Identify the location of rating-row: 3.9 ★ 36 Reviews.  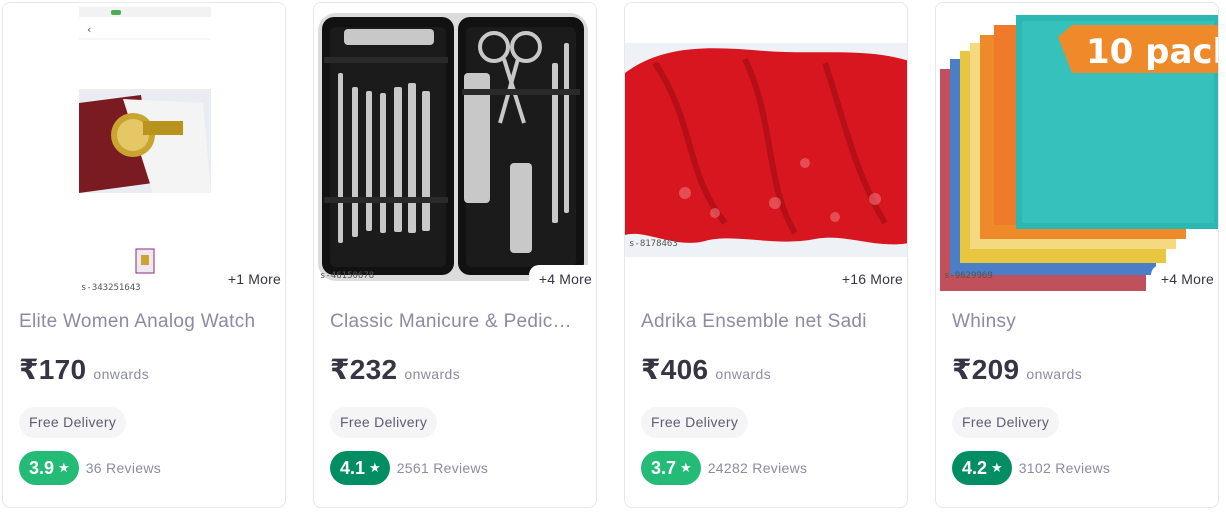
(90, 468).